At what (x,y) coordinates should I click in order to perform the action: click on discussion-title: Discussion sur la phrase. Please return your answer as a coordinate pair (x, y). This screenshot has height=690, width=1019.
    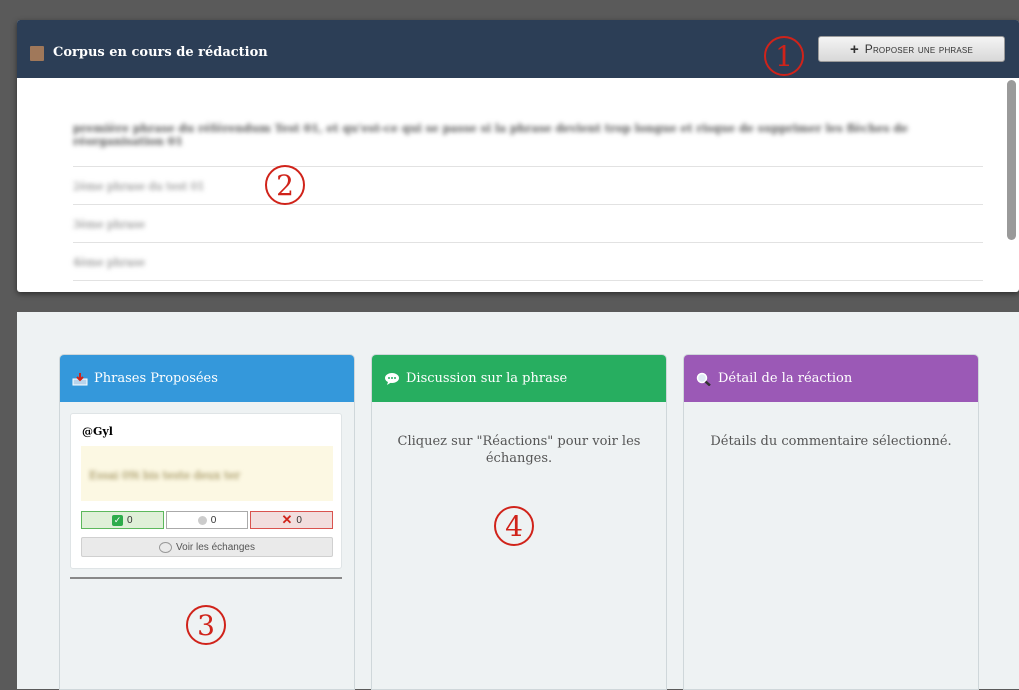
    Looking at the image, I should click on (487, 378).